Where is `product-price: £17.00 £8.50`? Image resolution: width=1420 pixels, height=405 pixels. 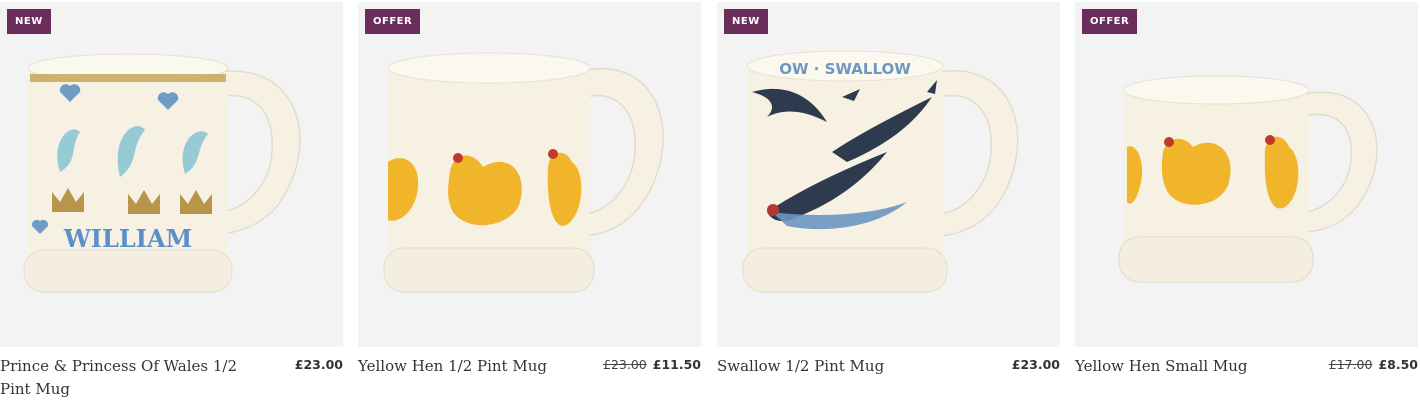 product-price: £17.00 £8.50 is located at coordinates (1373, 364).